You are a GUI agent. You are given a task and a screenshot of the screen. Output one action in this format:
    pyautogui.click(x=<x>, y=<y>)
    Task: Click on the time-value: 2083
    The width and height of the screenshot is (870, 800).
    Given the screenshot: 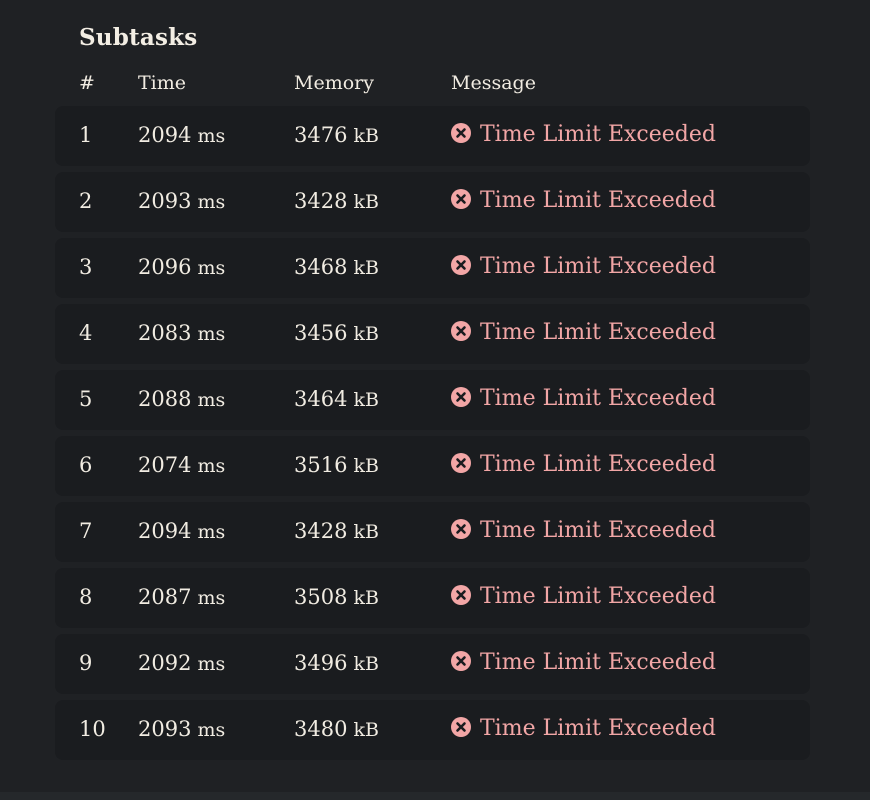 What is the action you would take?
    pyautogui.click(x=165, y=333)
    